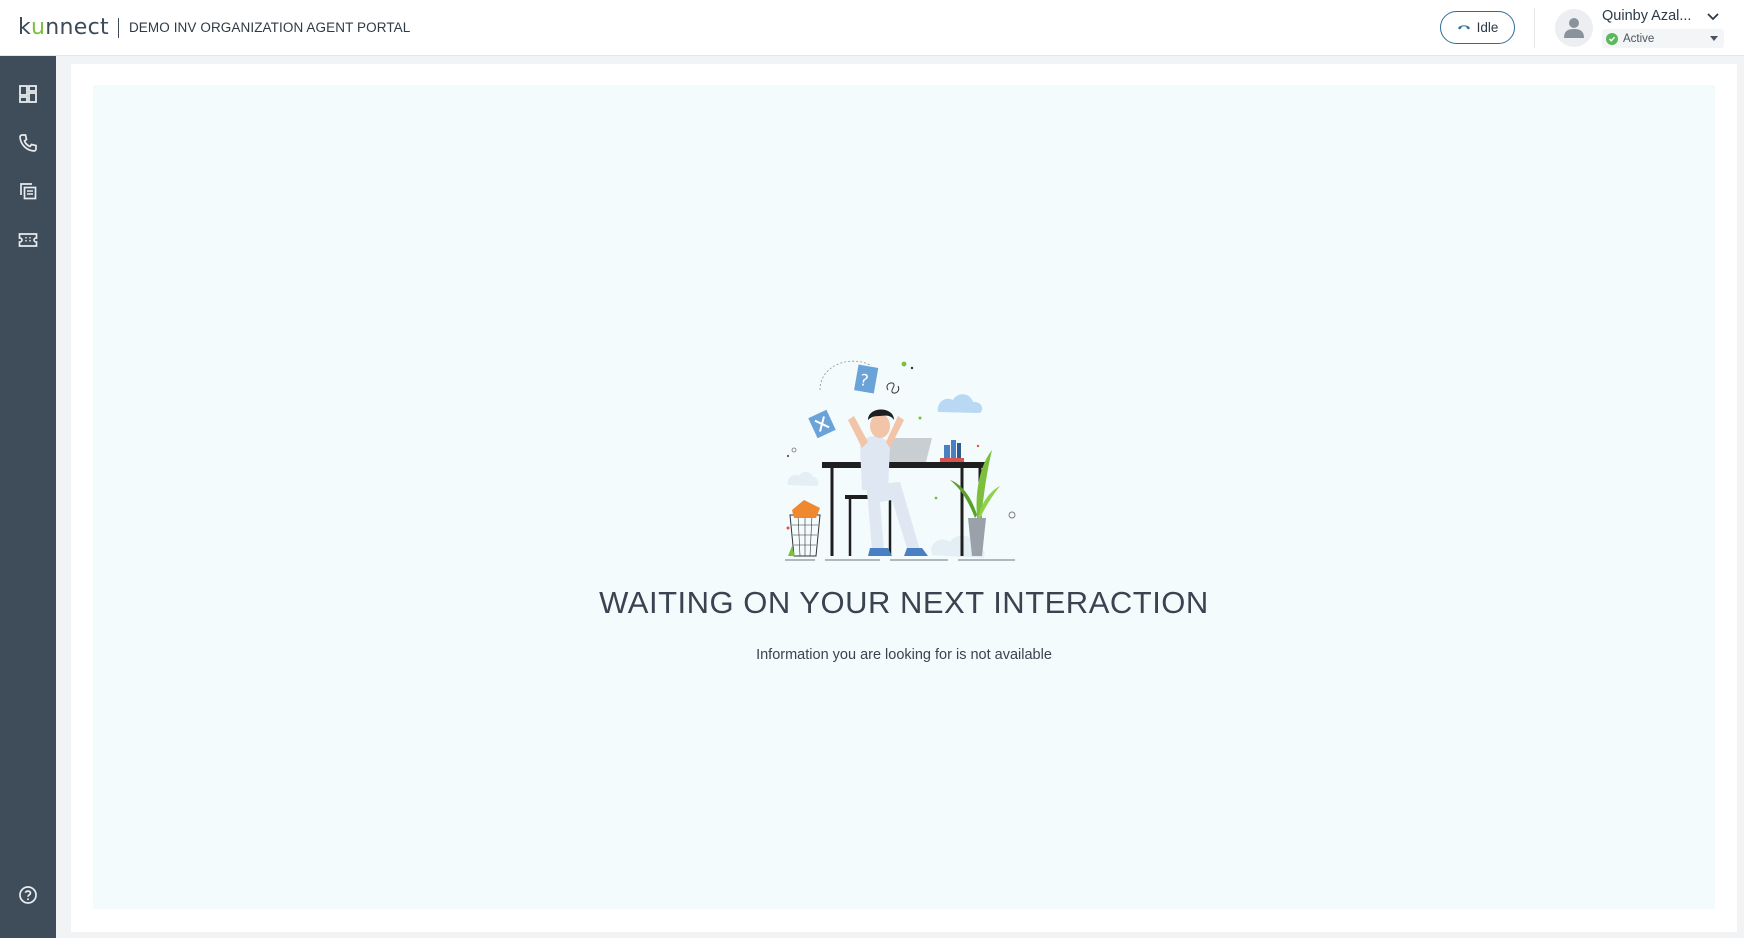  I want to click on waiting-agent-illustration: ?, so click(905, 457).